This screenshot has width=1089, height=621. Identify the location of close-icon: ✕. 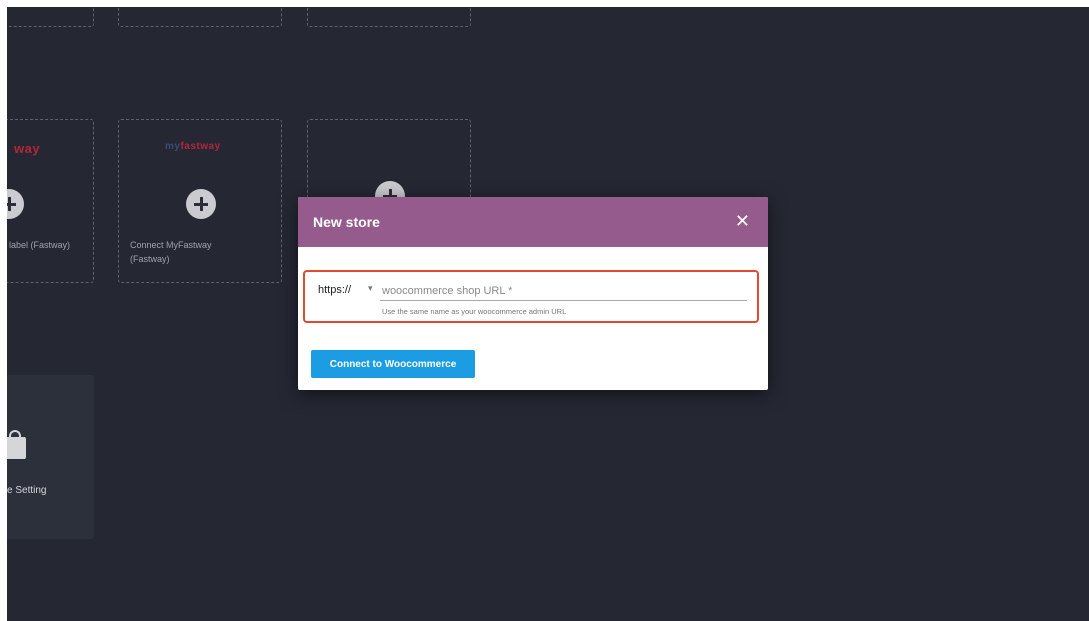
(742, 221).